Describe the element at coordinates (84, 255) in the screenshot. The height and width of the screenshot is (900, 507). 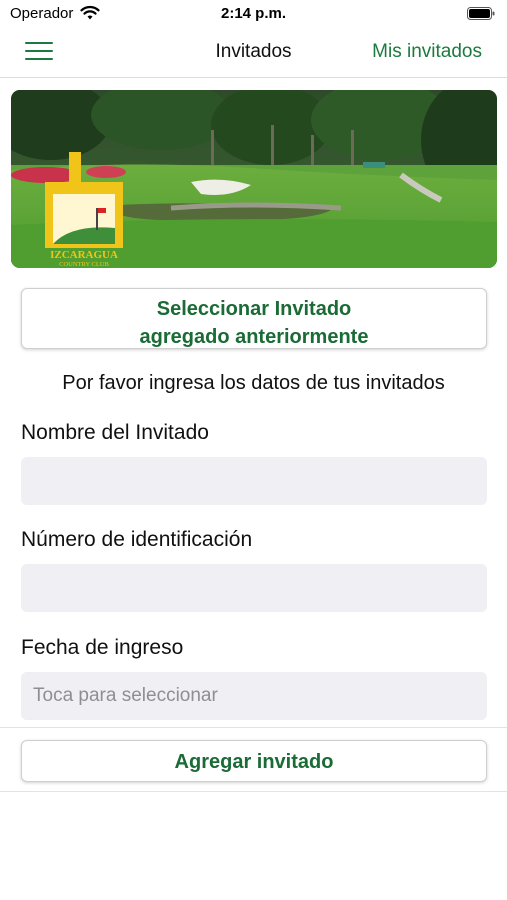
I see `logo-text-line1: IZCARAGUA` at that location.